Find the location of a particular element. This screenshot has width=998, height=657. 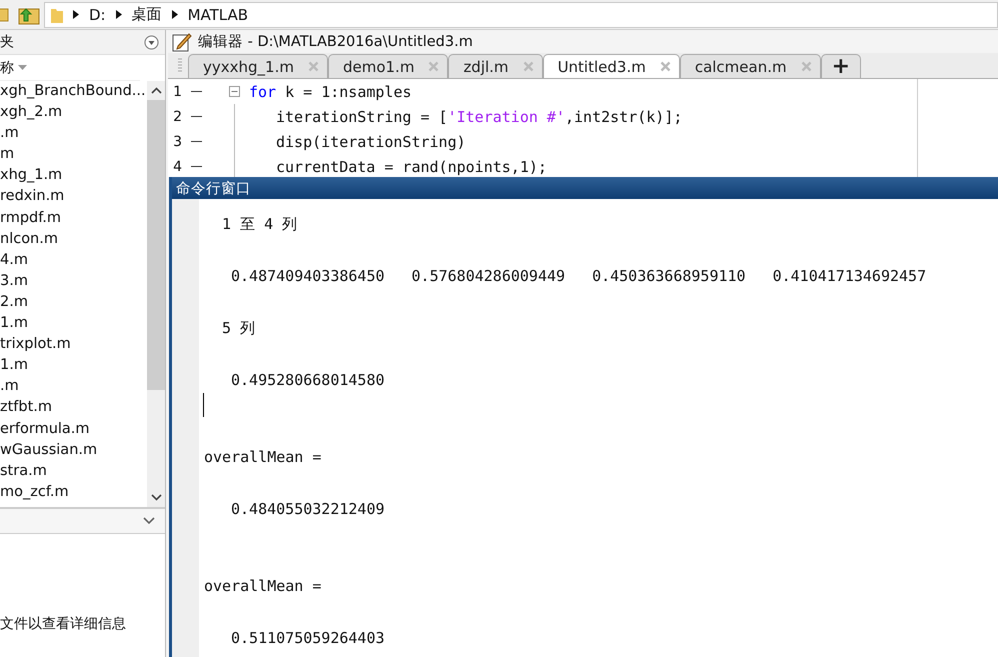

file-item: erformula.m is located at coordinates (73, 429).